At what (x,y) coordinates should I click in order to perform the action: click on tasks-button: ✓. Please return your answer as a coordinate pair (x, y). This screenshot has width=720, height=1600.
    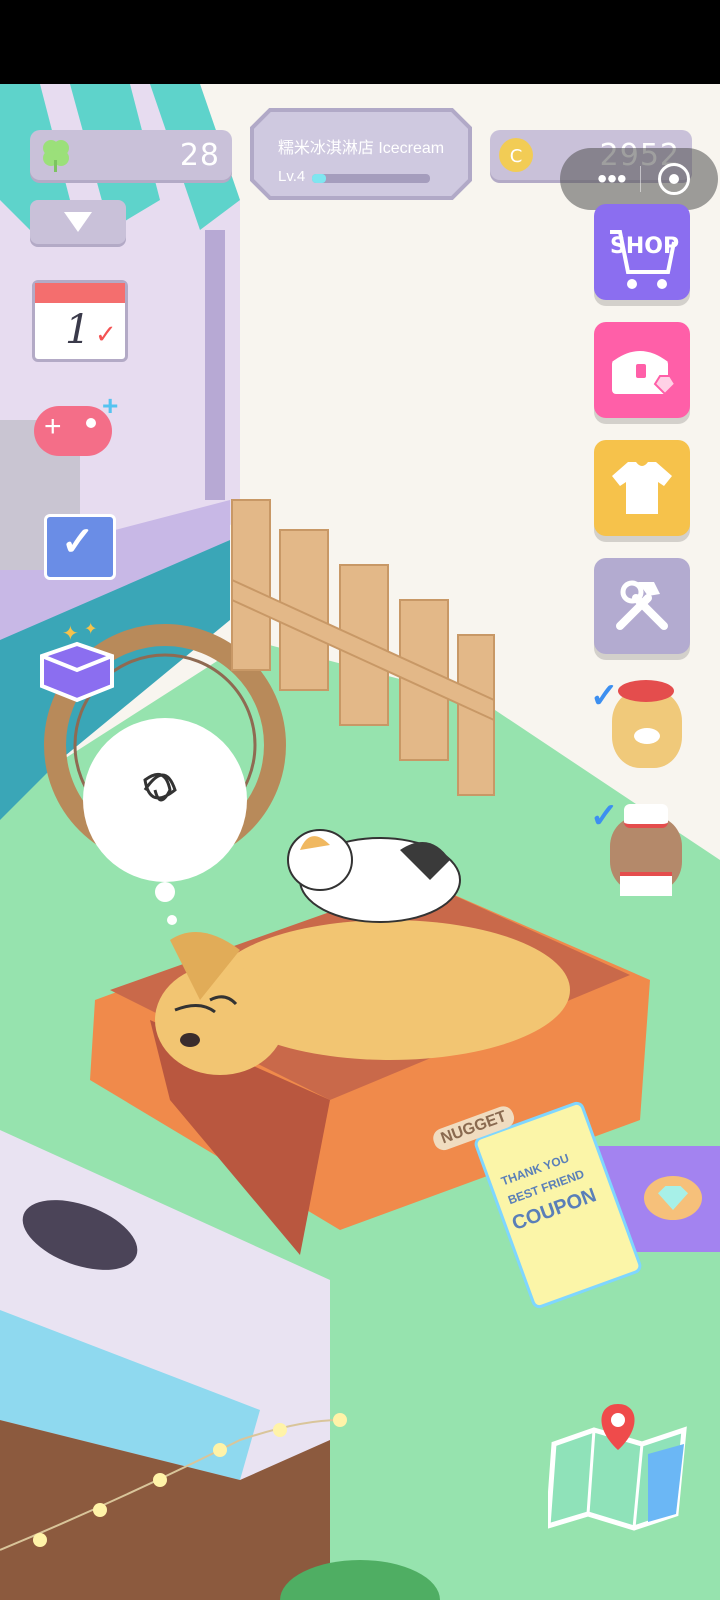
    Looking at the image, I should click on (80, 544).